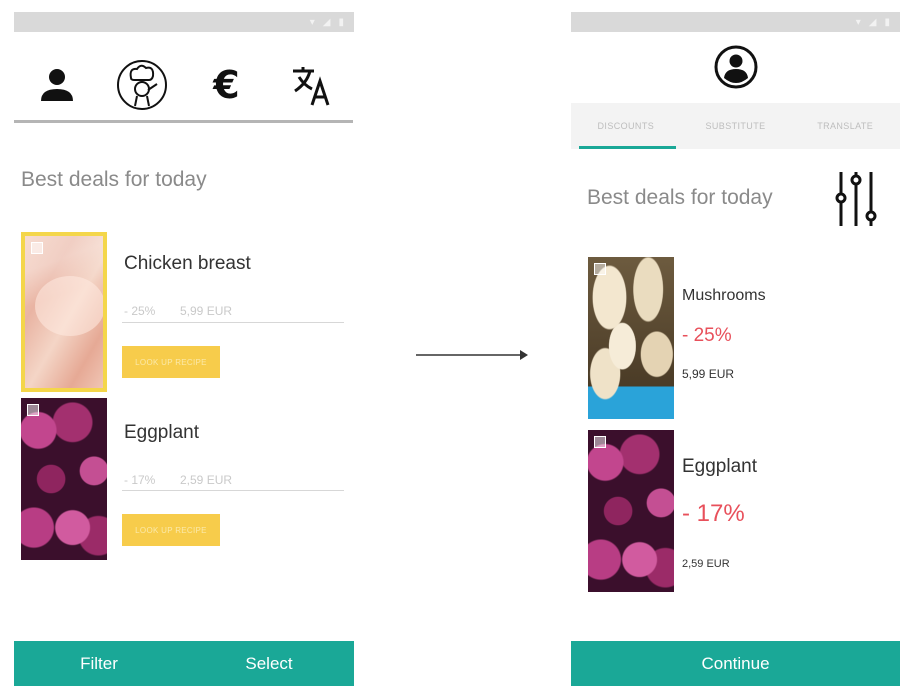  I want to click on euro-symbol: €, so click(226, 85).